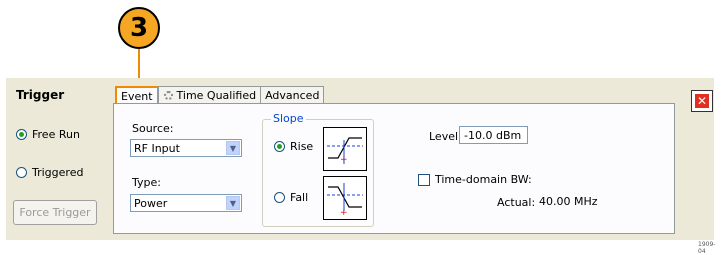 The image size is (723, 255). I want to click on tab-label: Event, so click(137, 96).